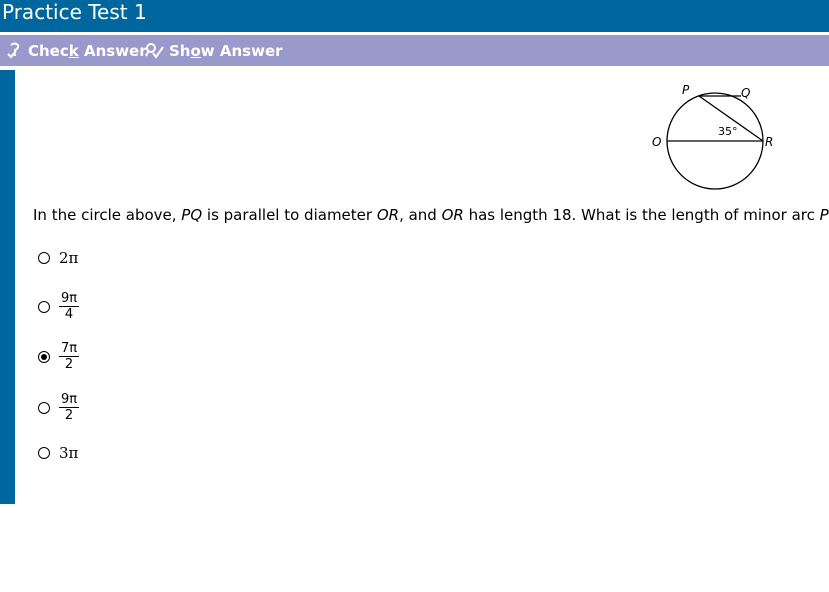  I want to click on check-answer-label-a: Chec, so click(48, 50).